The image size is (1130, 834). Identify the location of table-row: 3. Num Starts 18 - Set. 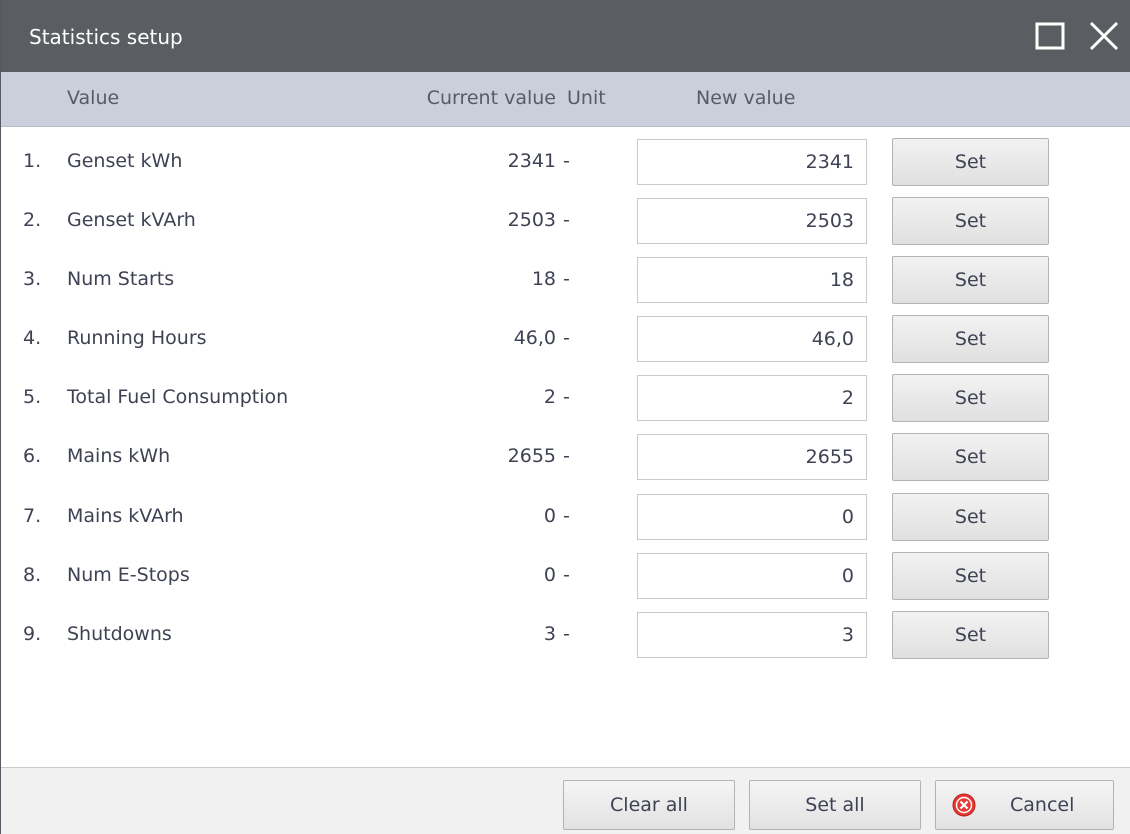
(565, 278).